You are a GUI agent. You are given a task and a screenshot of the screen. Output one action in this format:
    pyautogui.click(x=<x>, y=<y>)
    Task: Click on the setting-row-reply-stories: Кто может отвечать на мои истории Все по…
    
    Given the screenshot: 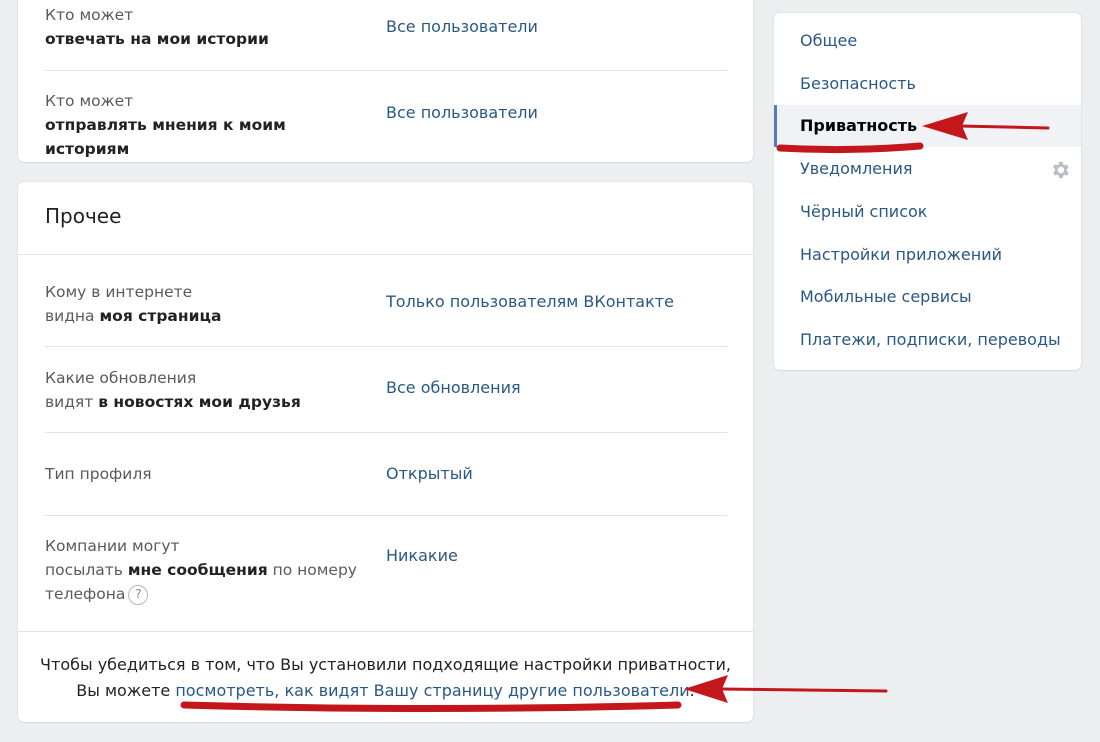 What is the action you would take?
    pyautogui.click(x=386, y=33)
    